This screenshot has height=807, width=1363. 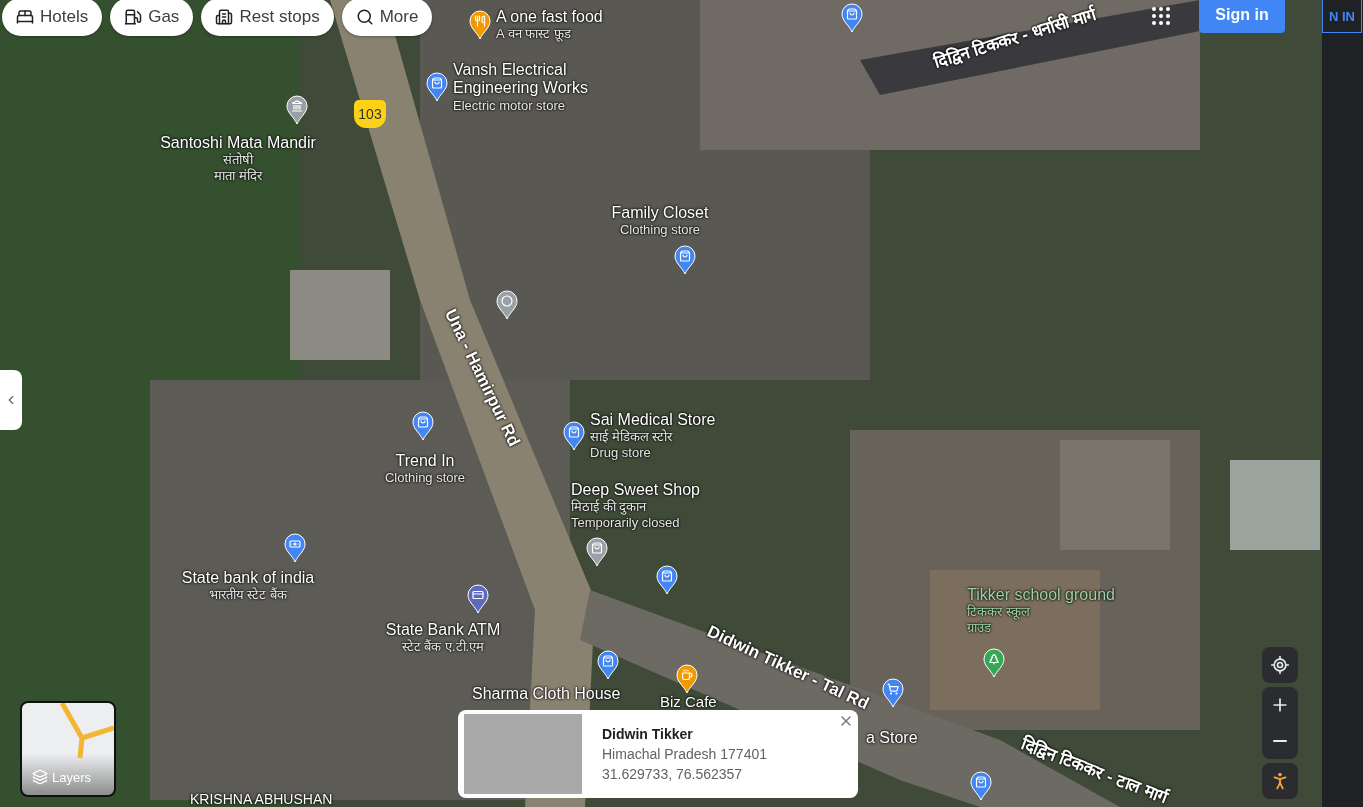 What do you see at coordinates (370, 114) in the screenshot?
I see `route-shield: 103` at bounding box center [370, 114].